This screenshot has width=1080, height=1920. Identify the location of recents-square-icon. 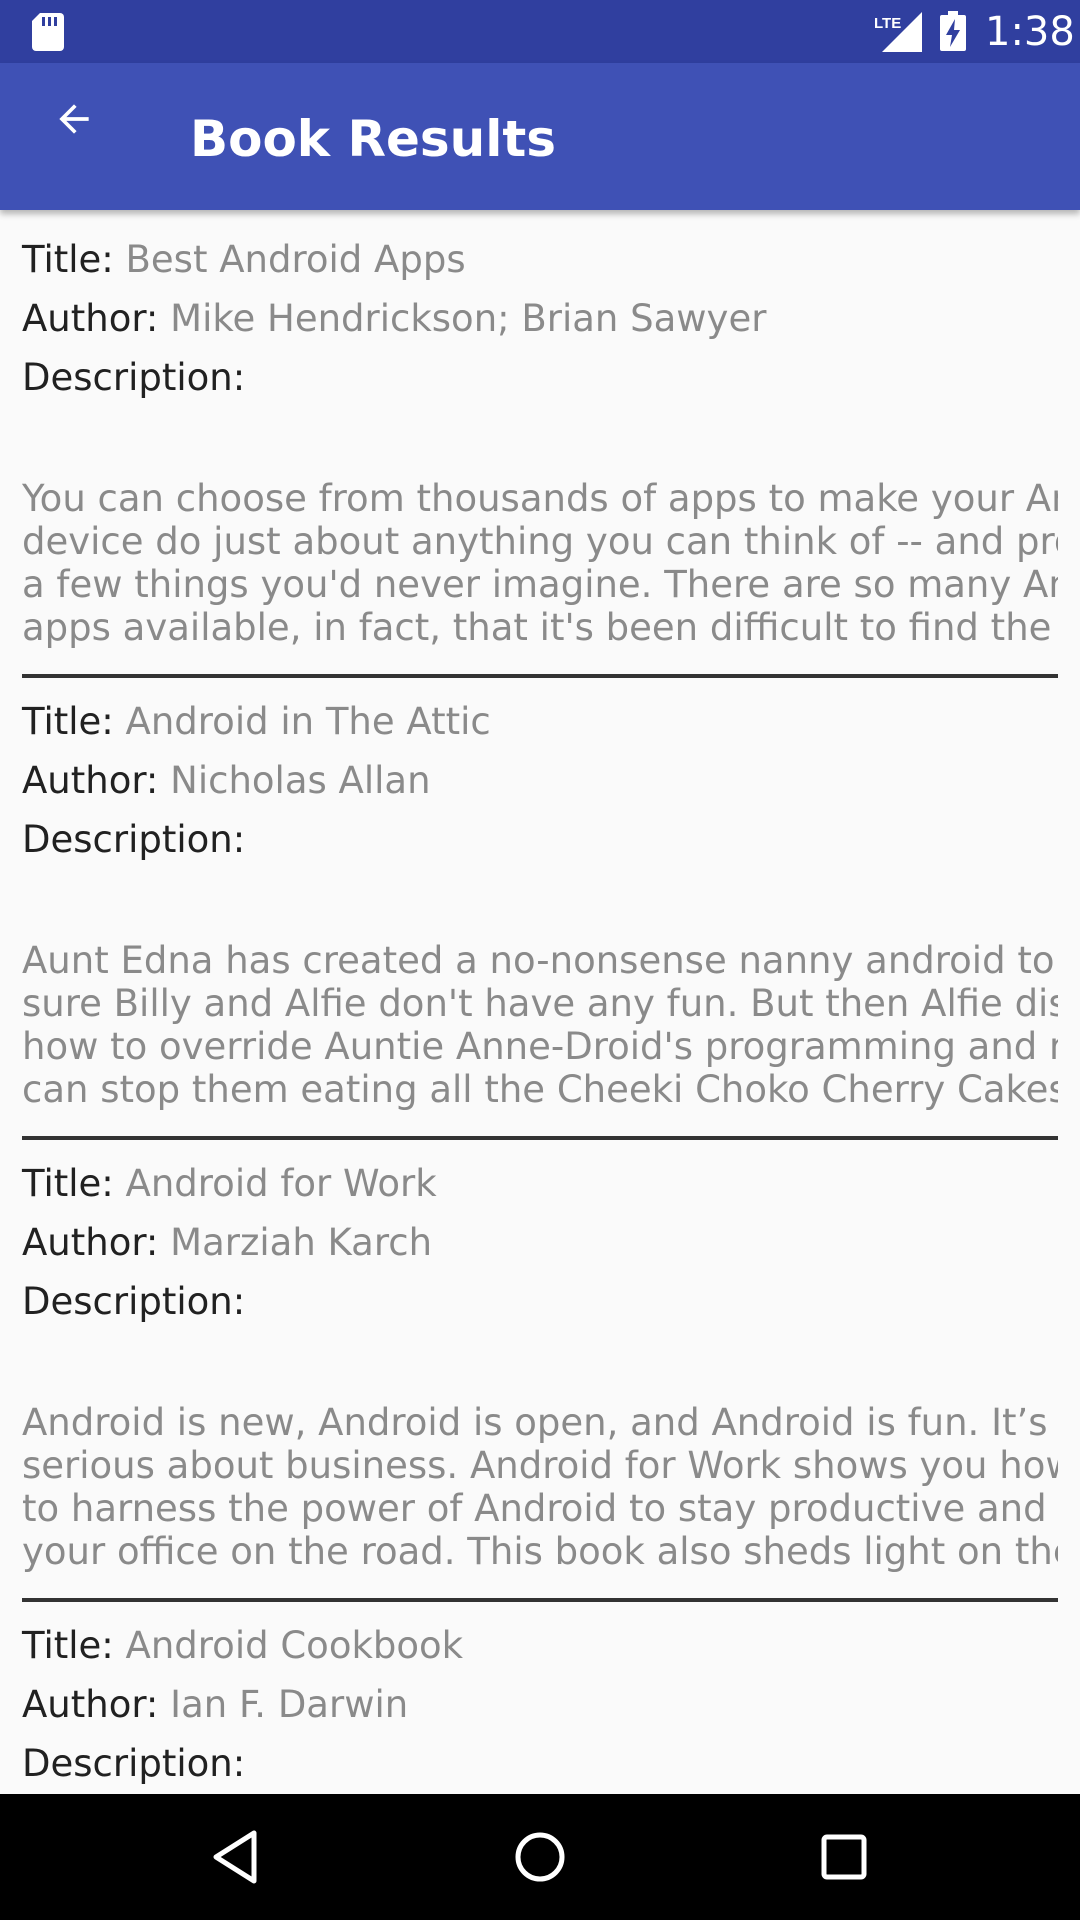
(844, 1857).